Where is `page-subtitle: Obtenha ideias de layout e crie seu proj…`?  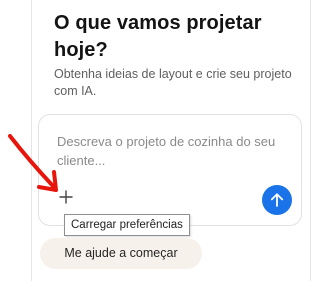
page-subtitle: Obtenha ideias de layout e crie seu proj… is located at coordinates (173, 82).